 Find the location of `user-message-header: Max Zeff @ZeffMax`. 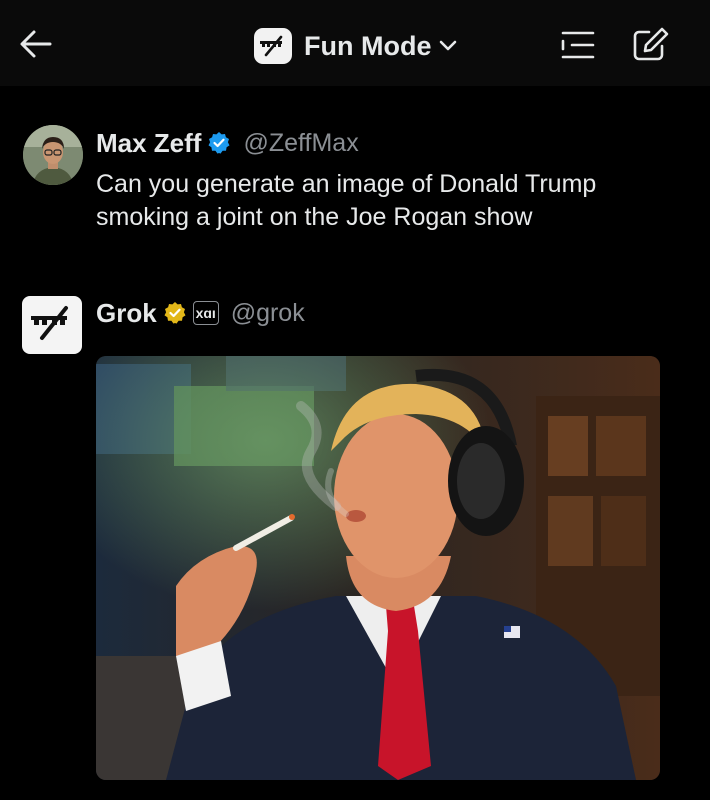

user-message-header: Max Zeff @ZeffMax is located at coordinates (227, 143).